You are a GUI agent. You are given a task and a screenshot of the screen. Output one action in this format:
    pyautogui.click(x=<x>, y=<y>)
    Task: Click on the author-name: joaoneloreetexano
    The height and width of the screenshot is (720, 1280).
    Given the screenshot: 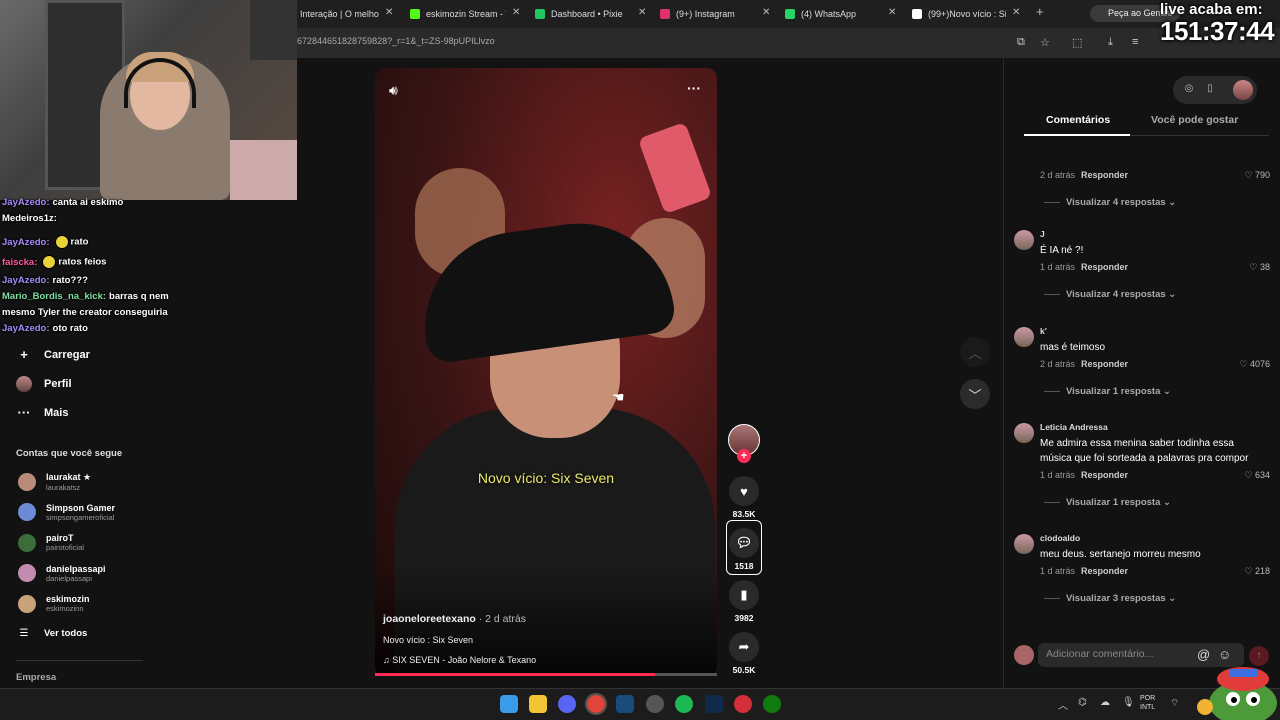 What is the action you would take?
    pyautogui.click(x=429, y=619)
    